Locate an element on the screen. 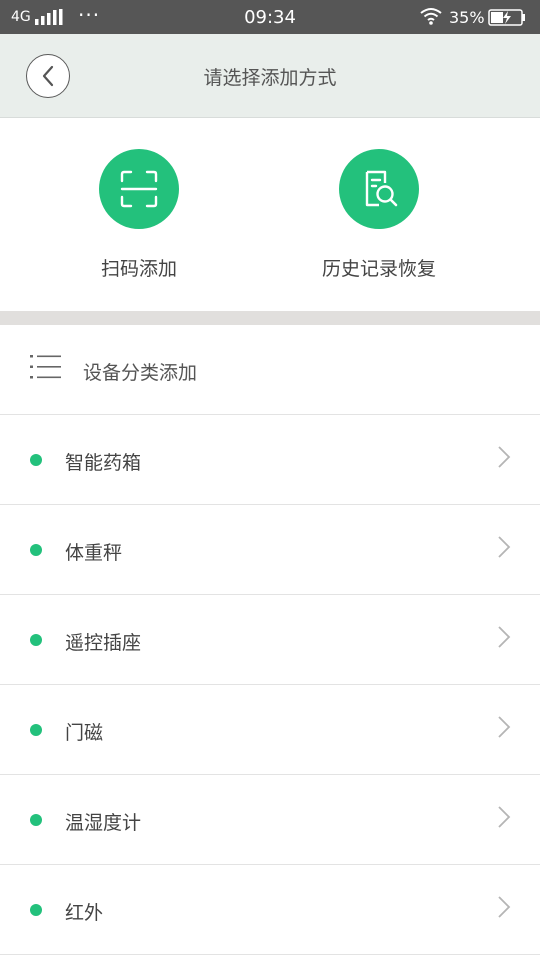 Image resolution: width=540 pixels, height=960 pixels. section-divider is located at coordinates (270, 318).